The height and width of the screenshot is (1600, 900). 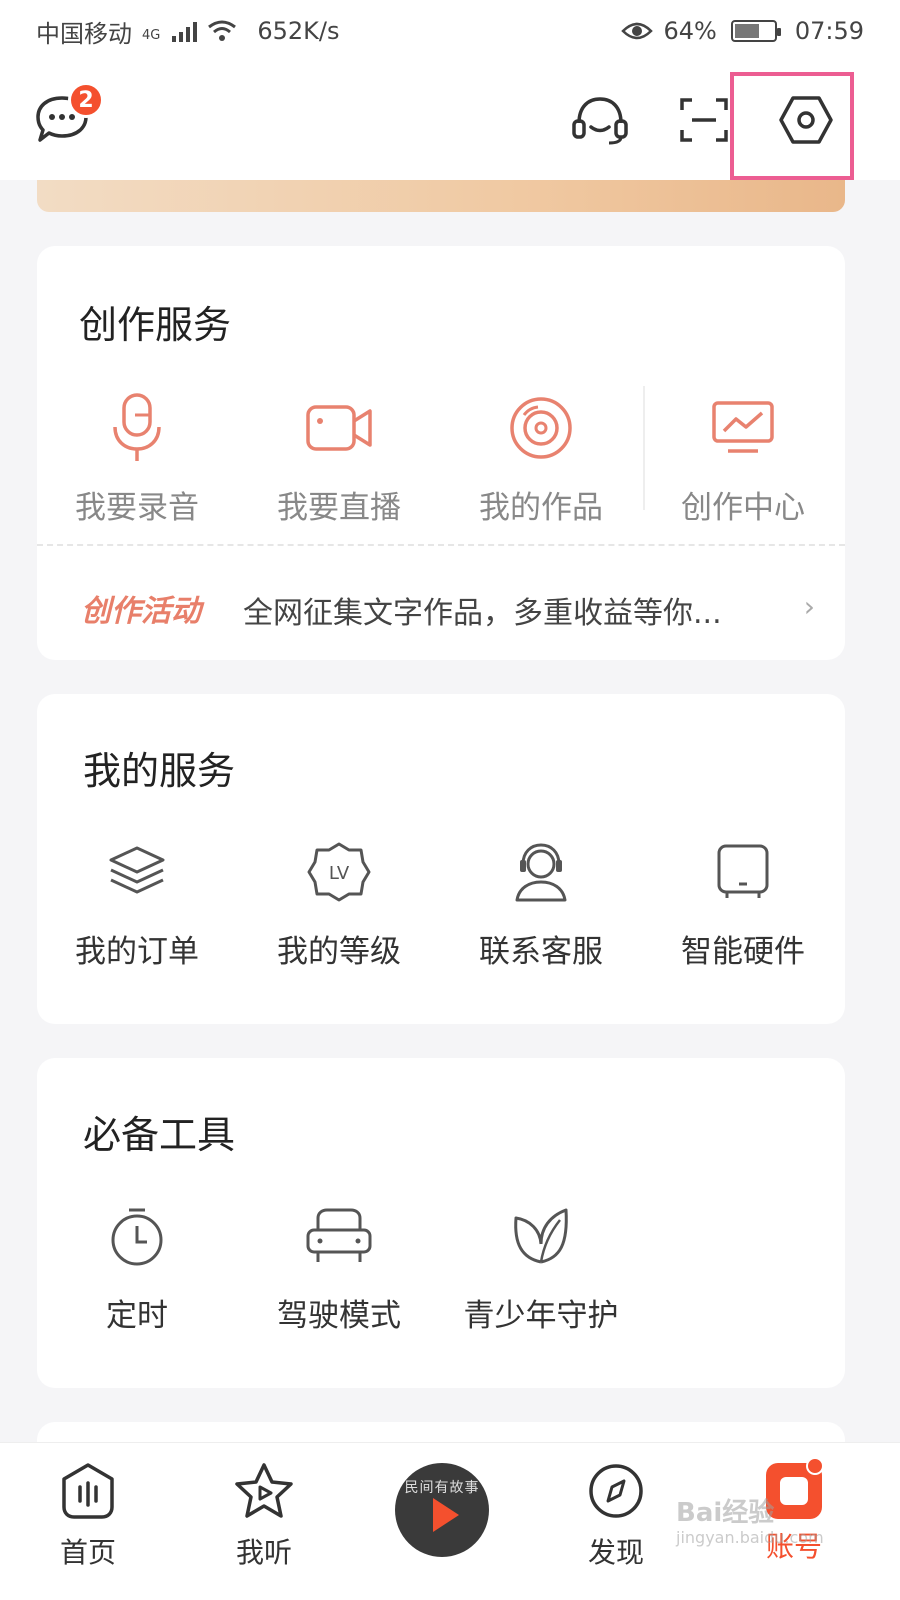 I want to click on driving-mode-label: 驾驶模式, so click(x=339, y=1316).